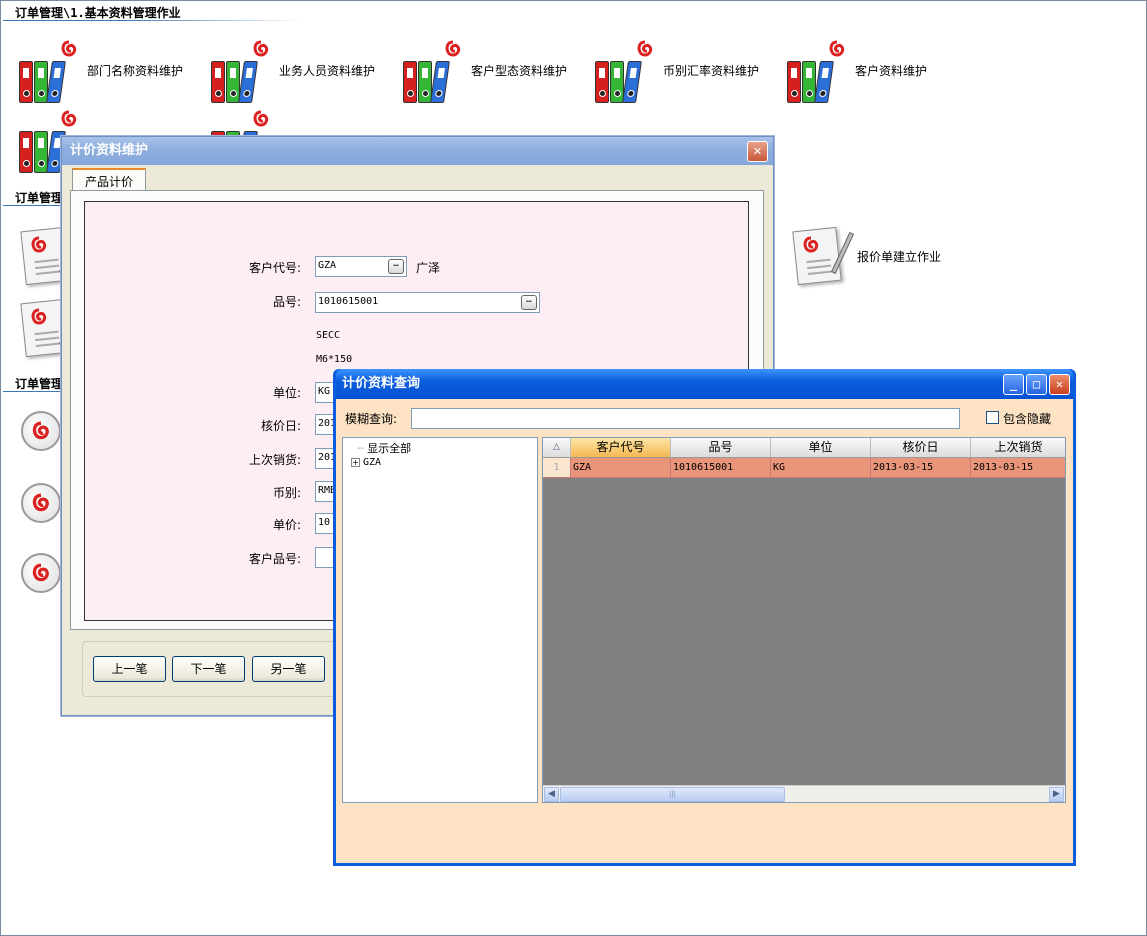 The width and height of the screenshot is (1147, 936). I want to click on module-label: 客户资料维护, so click(891, 70).